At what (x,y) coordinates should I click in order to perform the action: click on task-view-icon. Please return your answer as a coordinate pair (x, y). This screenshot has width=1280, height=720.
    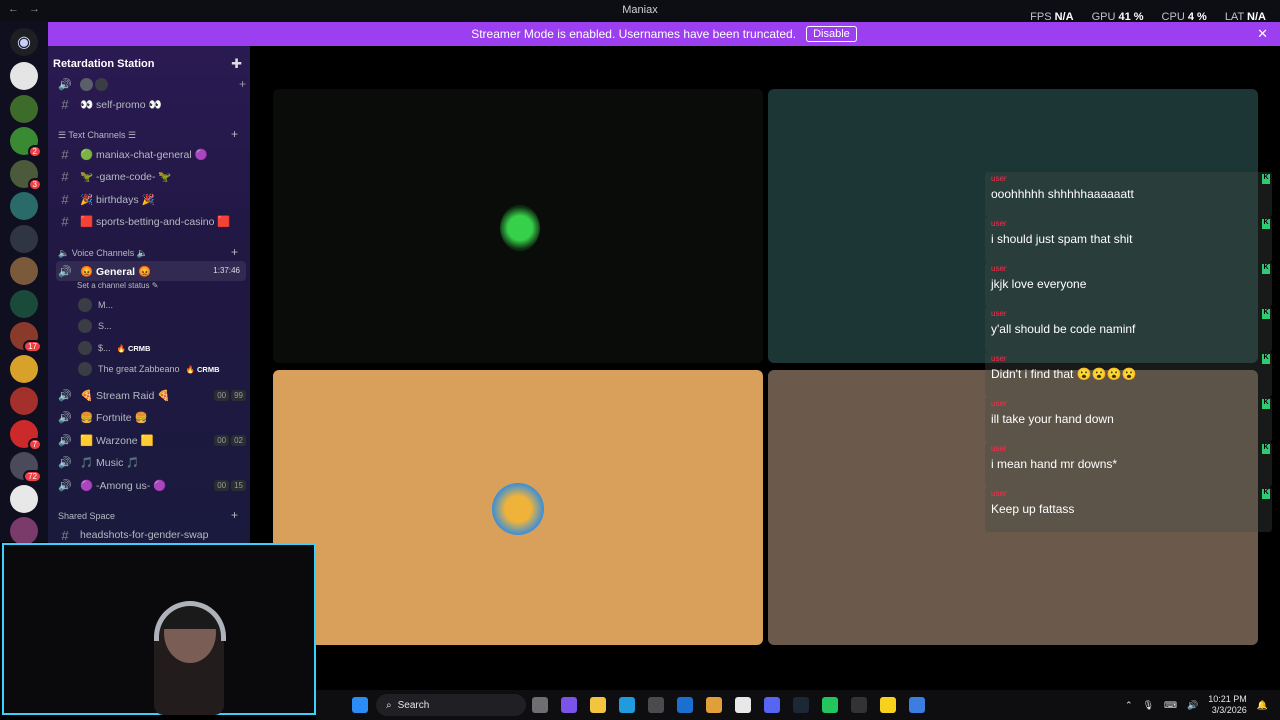
    Looking at the image, I should click on (540, 705).